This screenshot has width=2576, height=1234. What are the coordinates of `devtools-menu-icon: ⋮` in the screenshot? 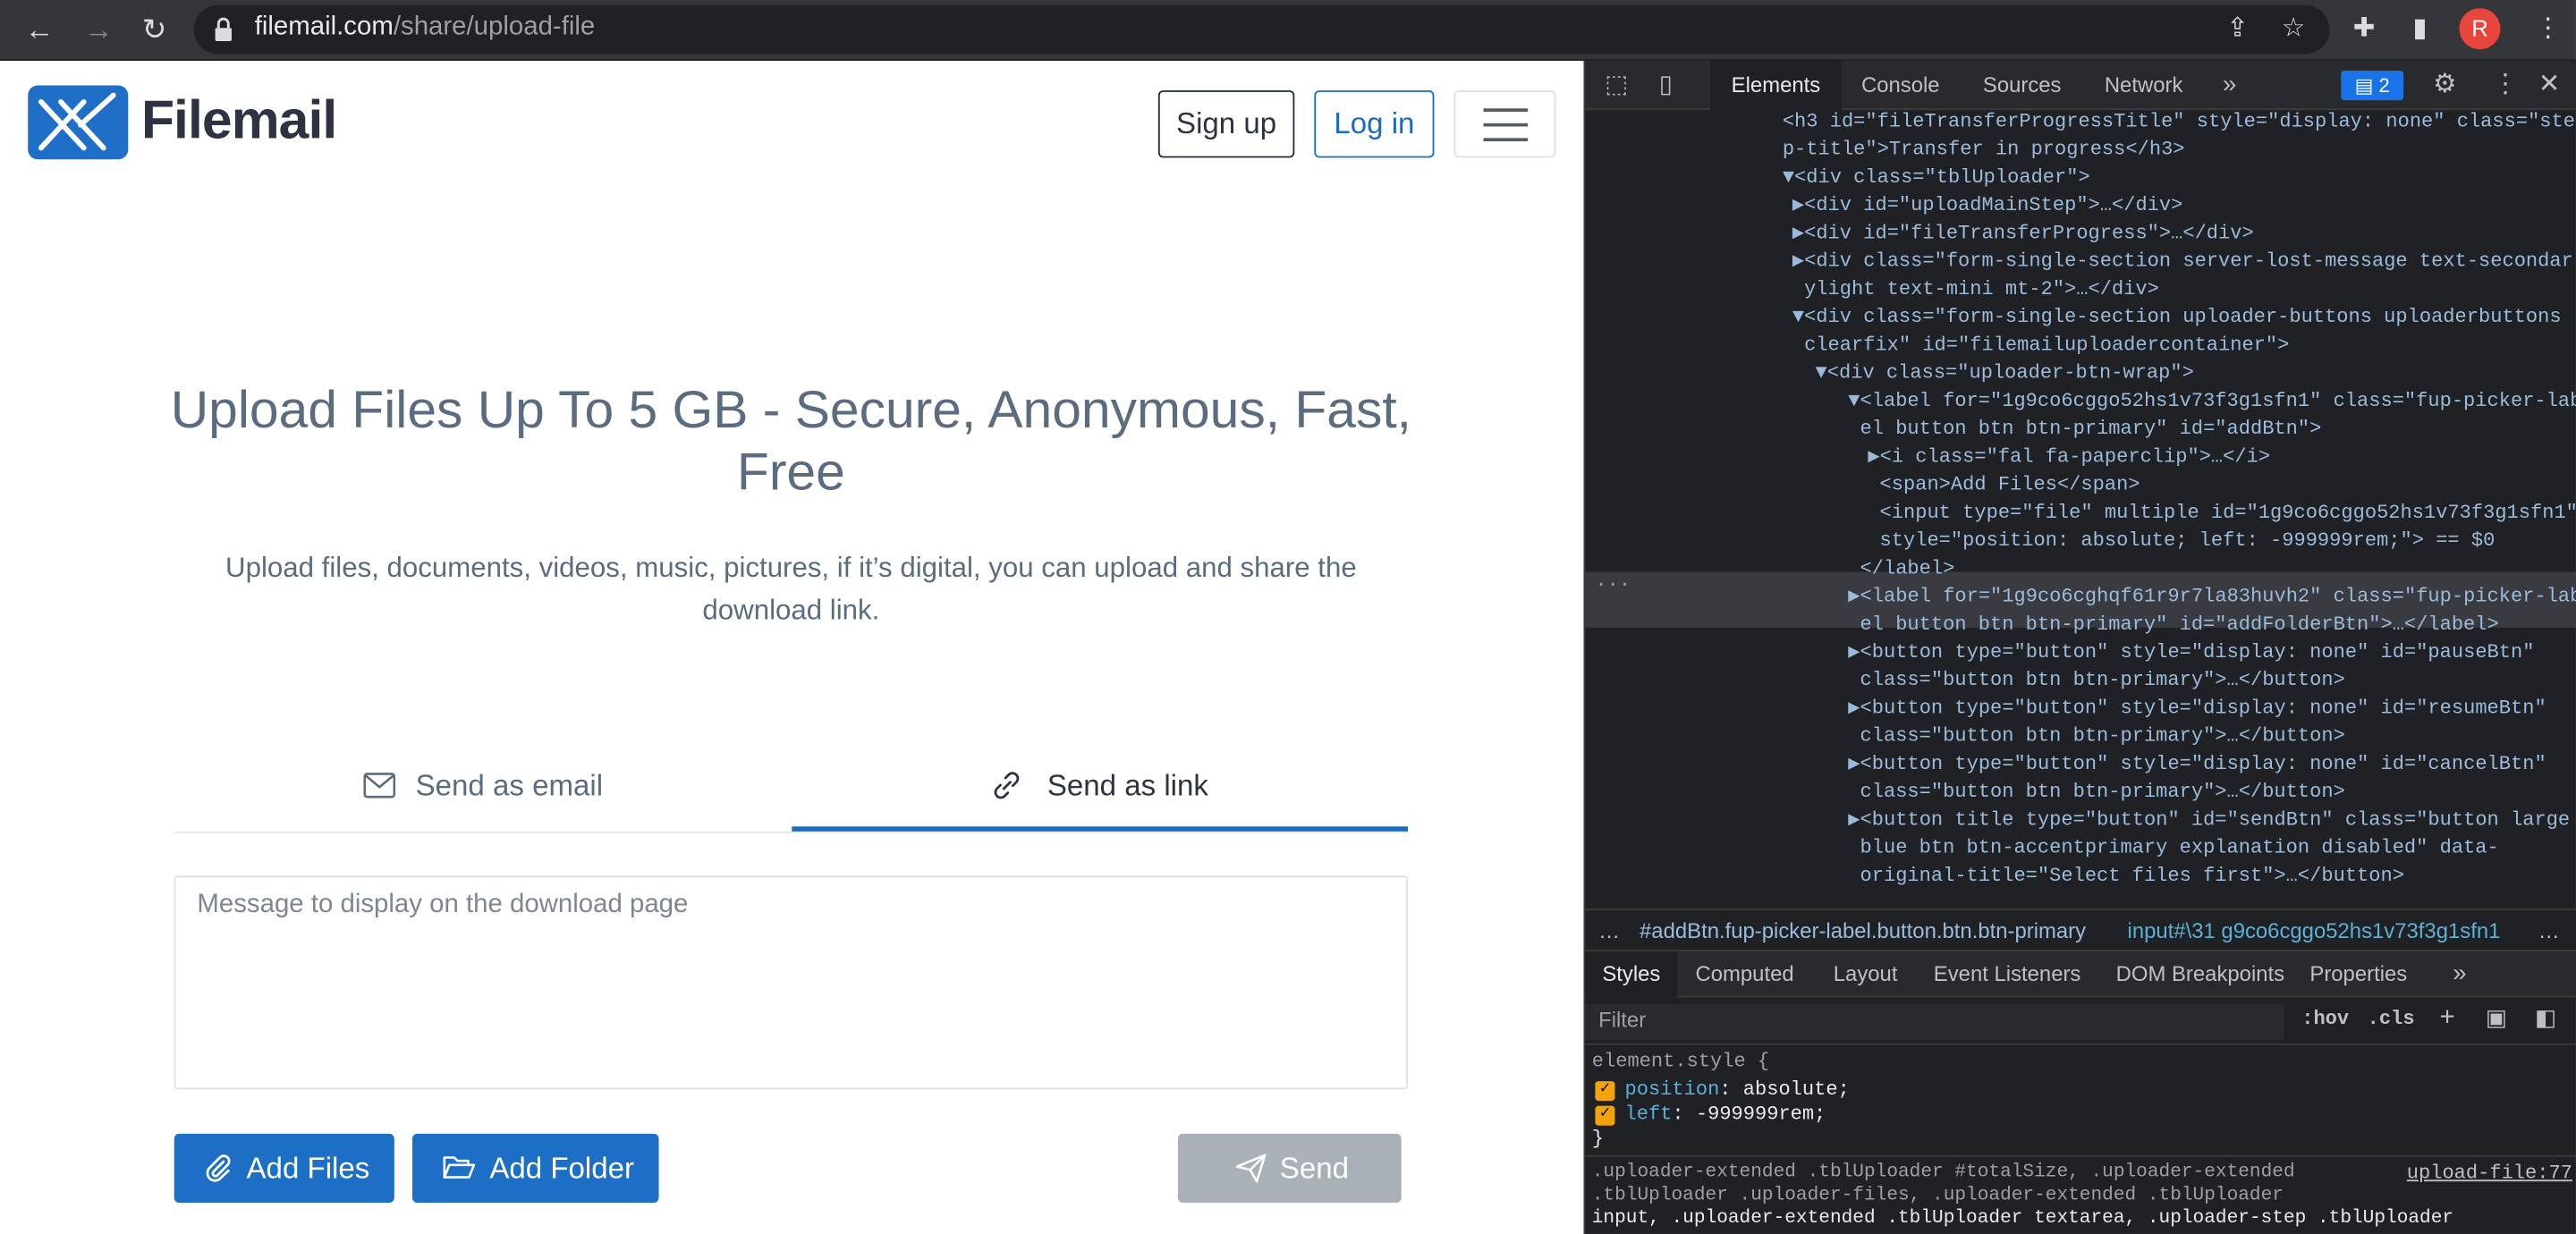 It's located at (2505, 85).